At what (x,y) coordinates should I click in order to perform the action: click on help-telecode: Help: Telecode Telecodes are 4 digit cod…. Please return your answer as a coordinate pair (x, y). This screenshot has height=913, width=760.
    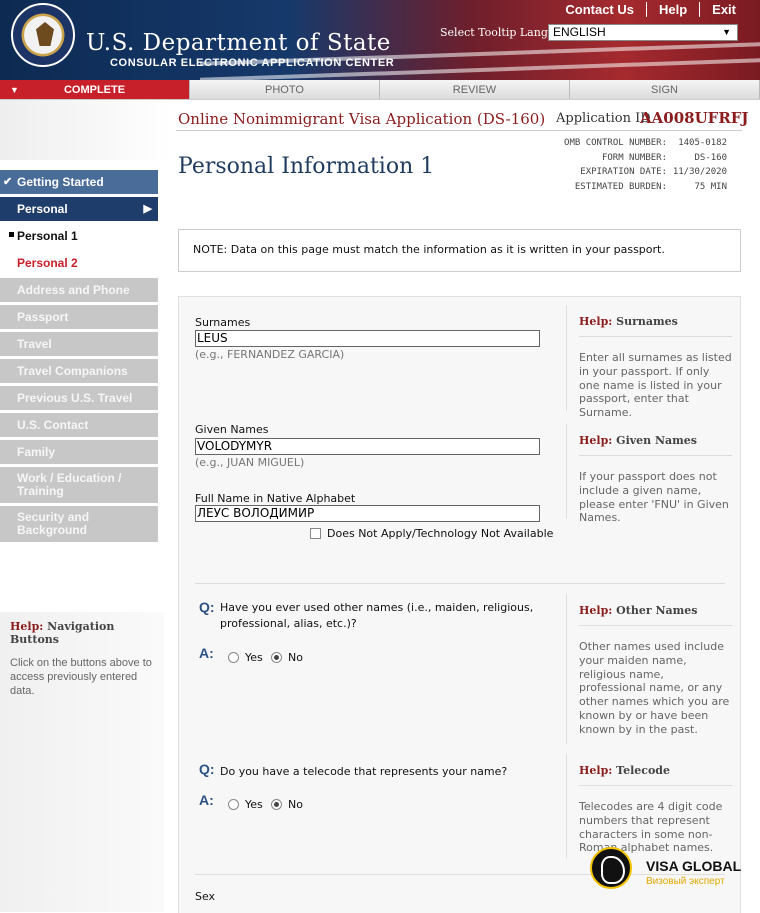
    Looking at the image, I should click on (649, 806).